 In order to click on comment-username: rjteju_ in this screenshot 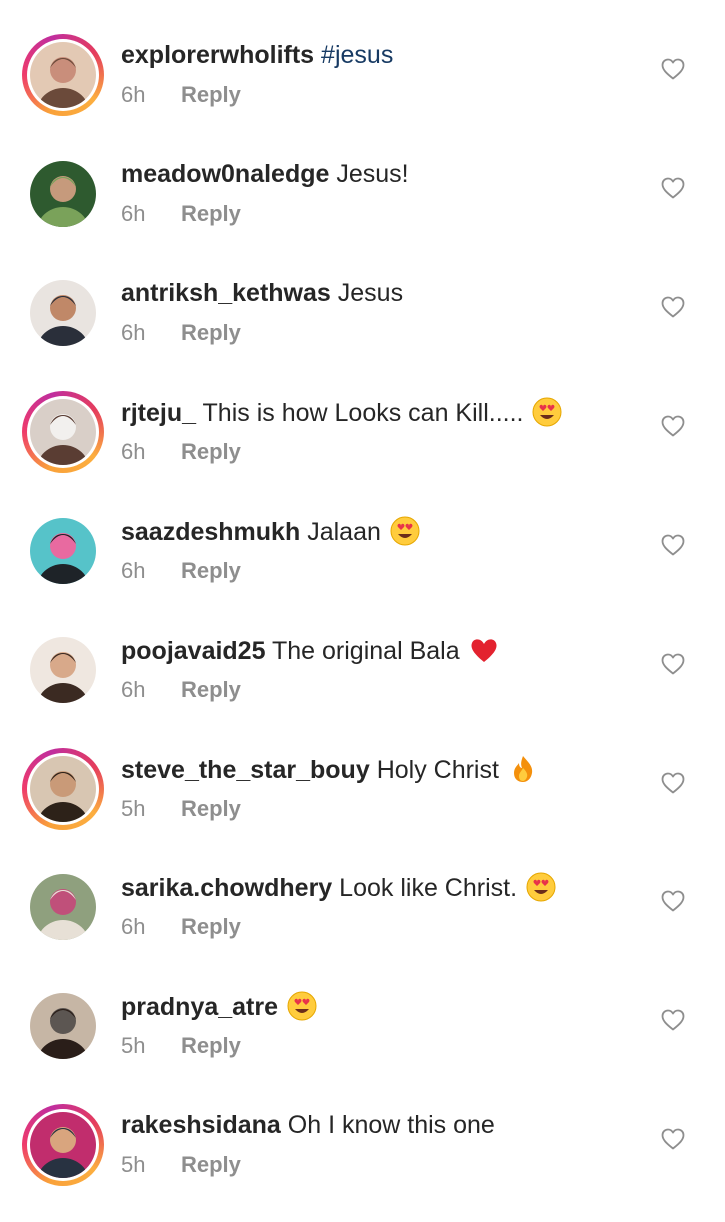, I will do `click(158, 413)`.